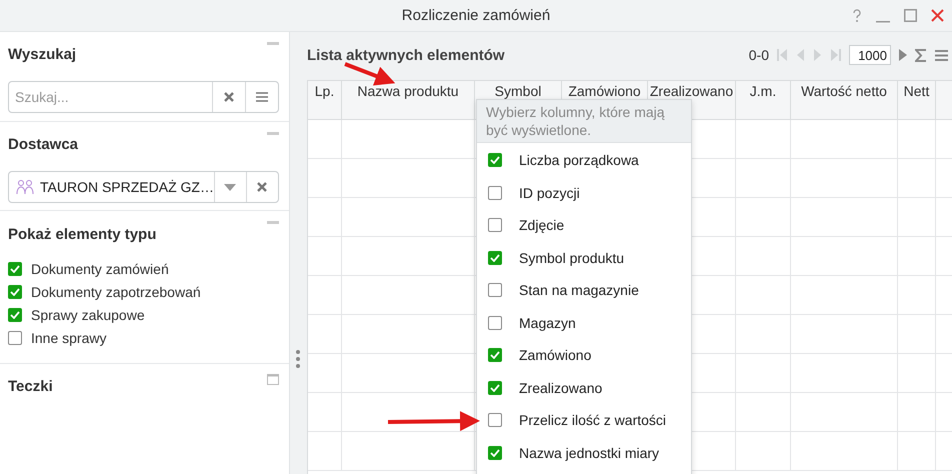  What do you see at coordinates (273, 379) in the screenshot?
I see `window-icon` at bounding box center [273, 379].